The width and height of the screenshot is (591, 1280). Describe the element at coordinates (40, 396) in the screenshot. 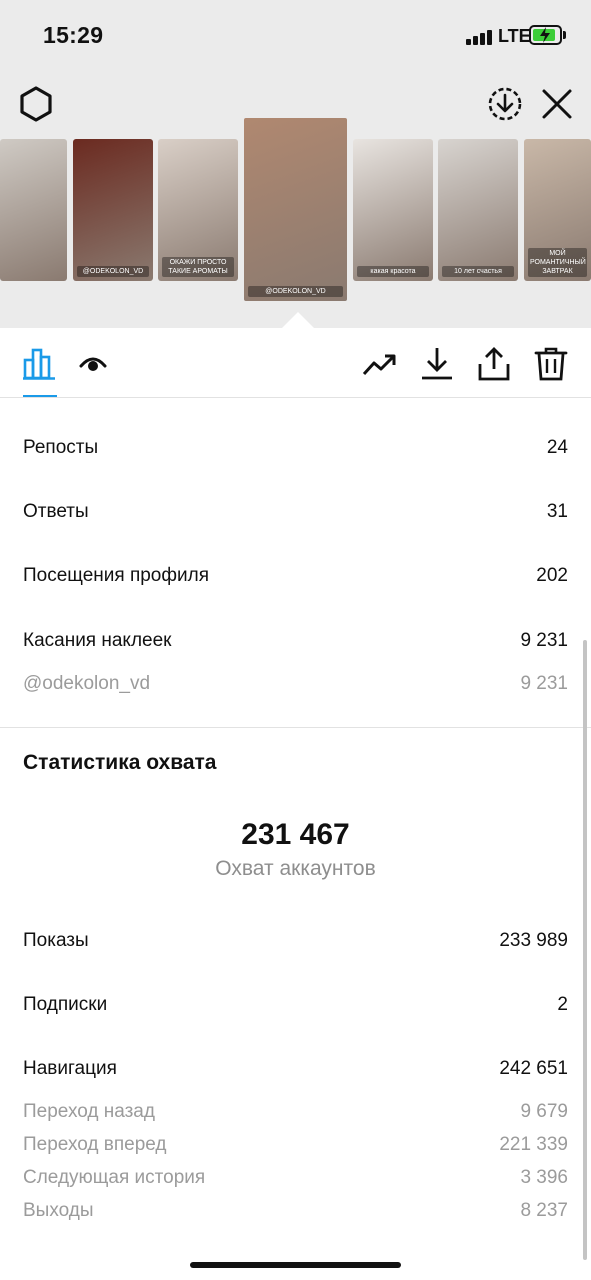

I see `active-tab-indicator` at that location.